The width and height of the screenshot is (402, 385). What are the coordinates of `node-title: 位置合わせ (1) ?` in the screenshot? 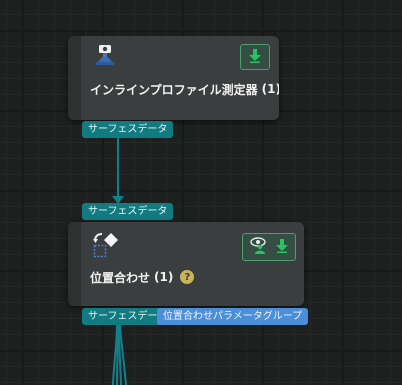 It's located at (142, 277).